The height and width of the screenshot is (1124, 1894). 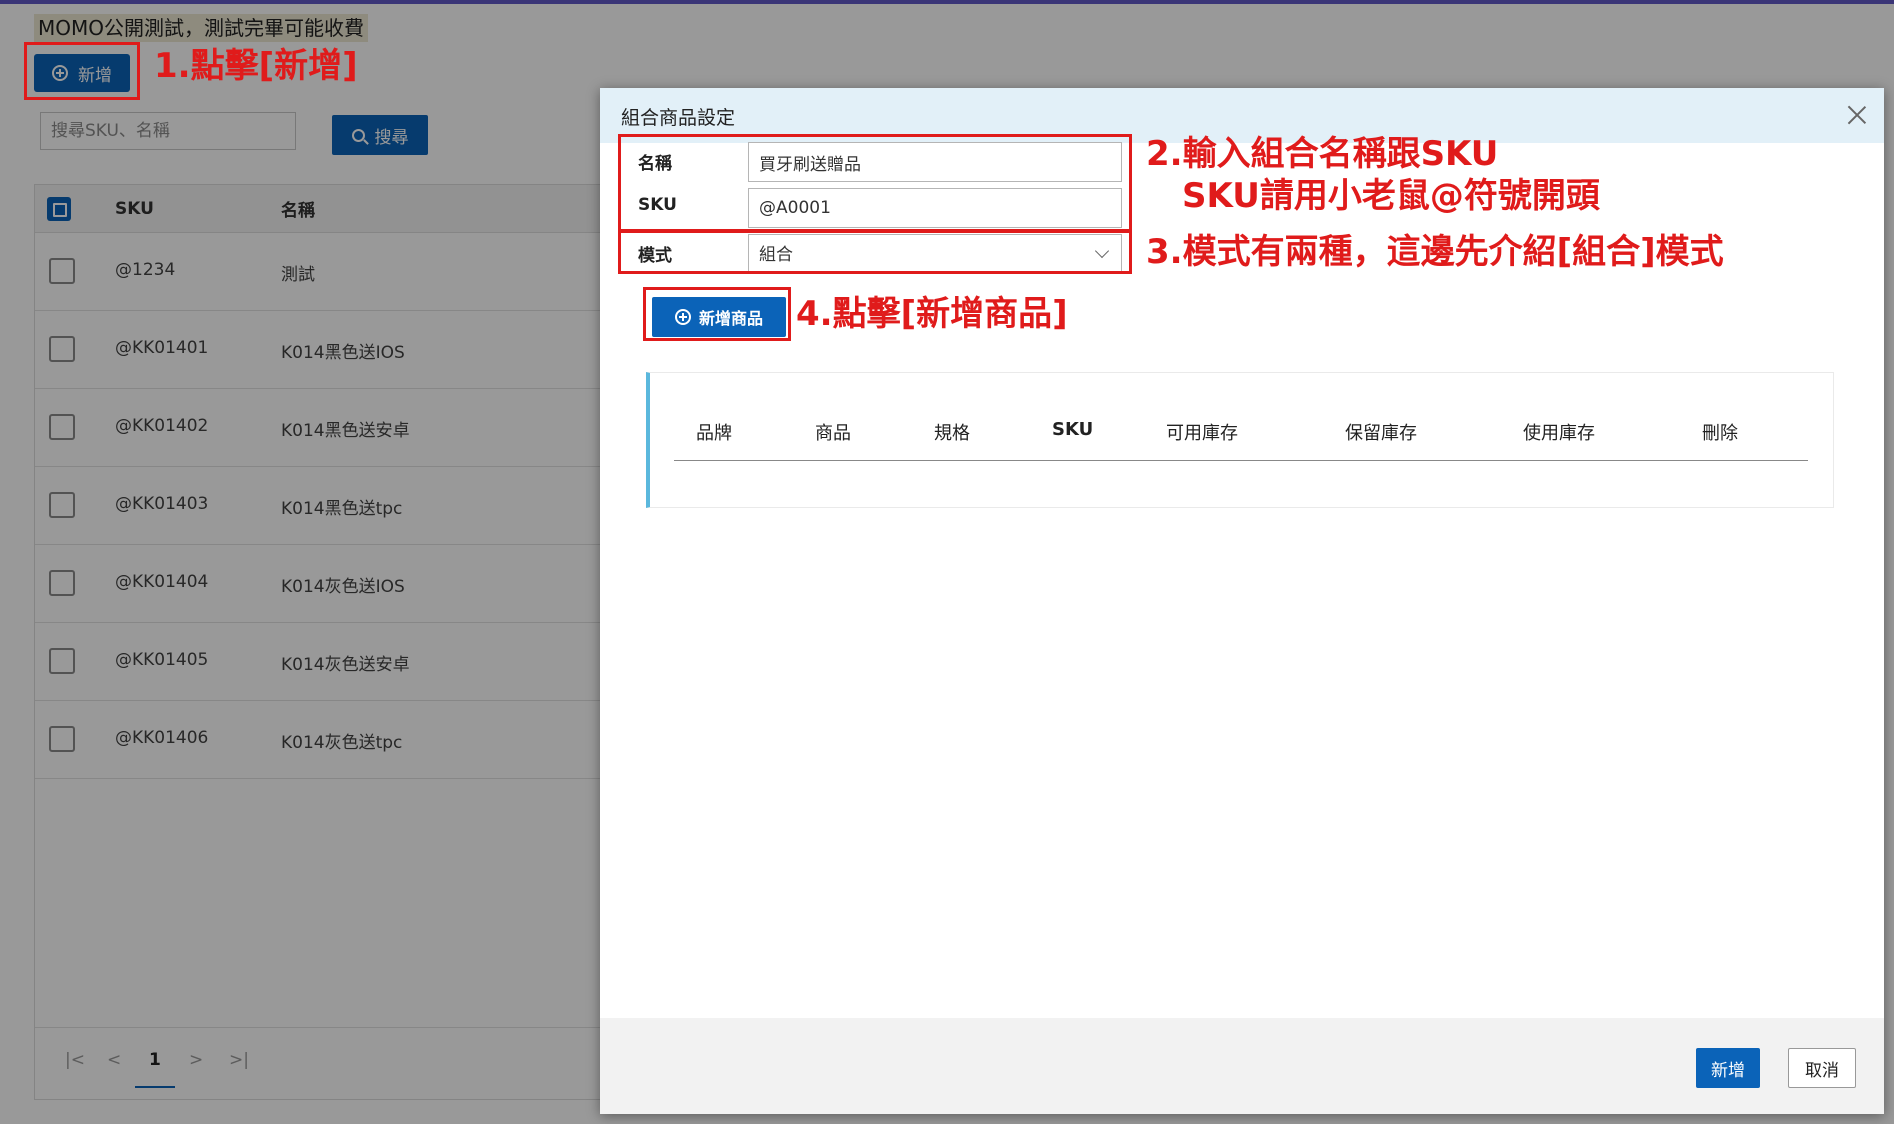 I want to click on cancel-button: 取消, so click(x=1822, y=1068).